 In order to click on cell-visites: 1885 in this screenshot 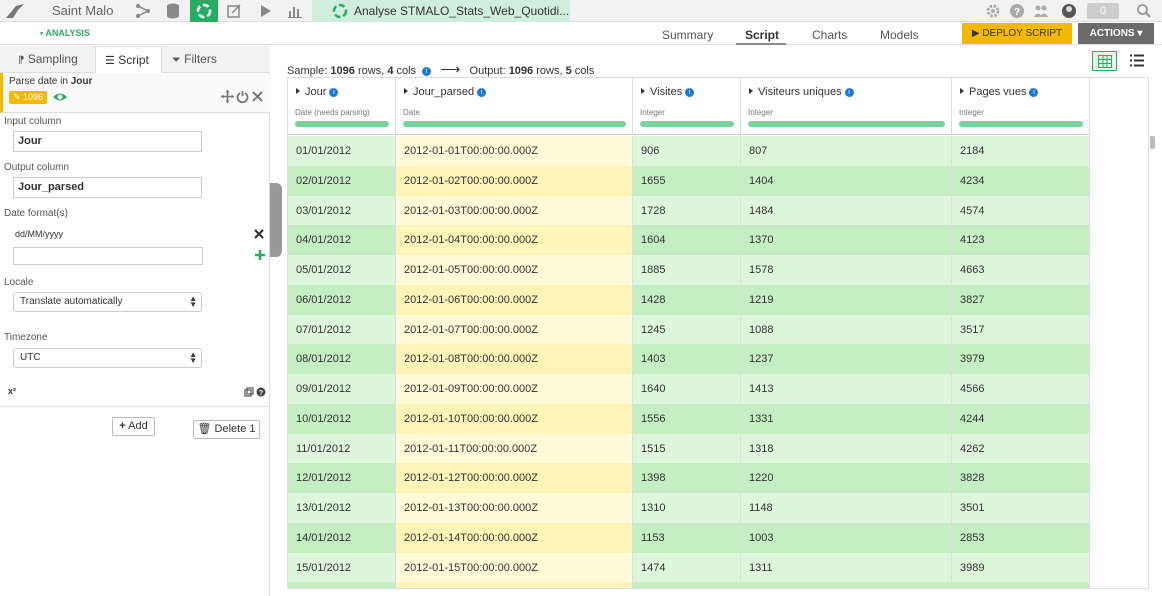, I will do `click(687, 270)`.